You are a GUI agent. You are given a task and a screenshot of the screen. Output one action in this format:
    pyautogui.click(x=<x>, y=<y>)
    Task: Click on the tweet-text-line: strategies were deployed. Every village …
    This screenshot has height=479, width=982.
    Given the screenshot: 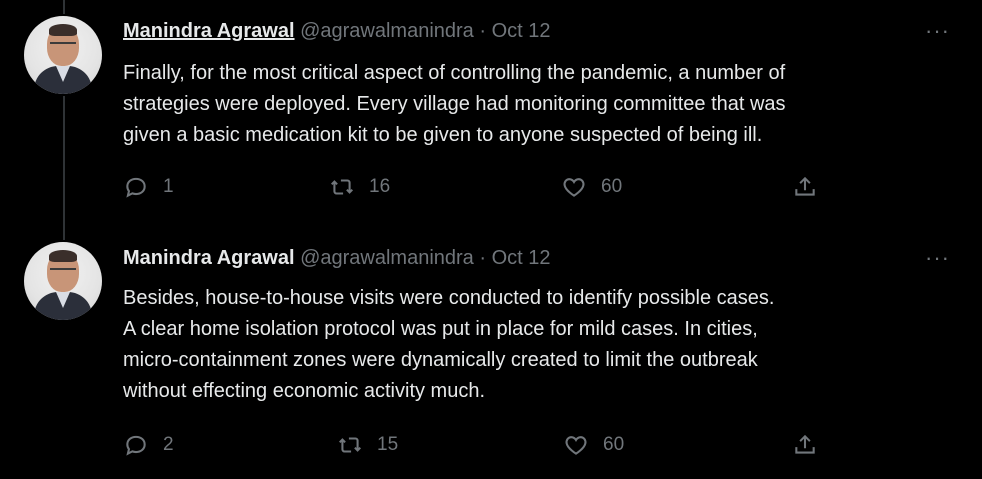 What is the action you would take?
    pyautogui.click(x=454, y=104)
    